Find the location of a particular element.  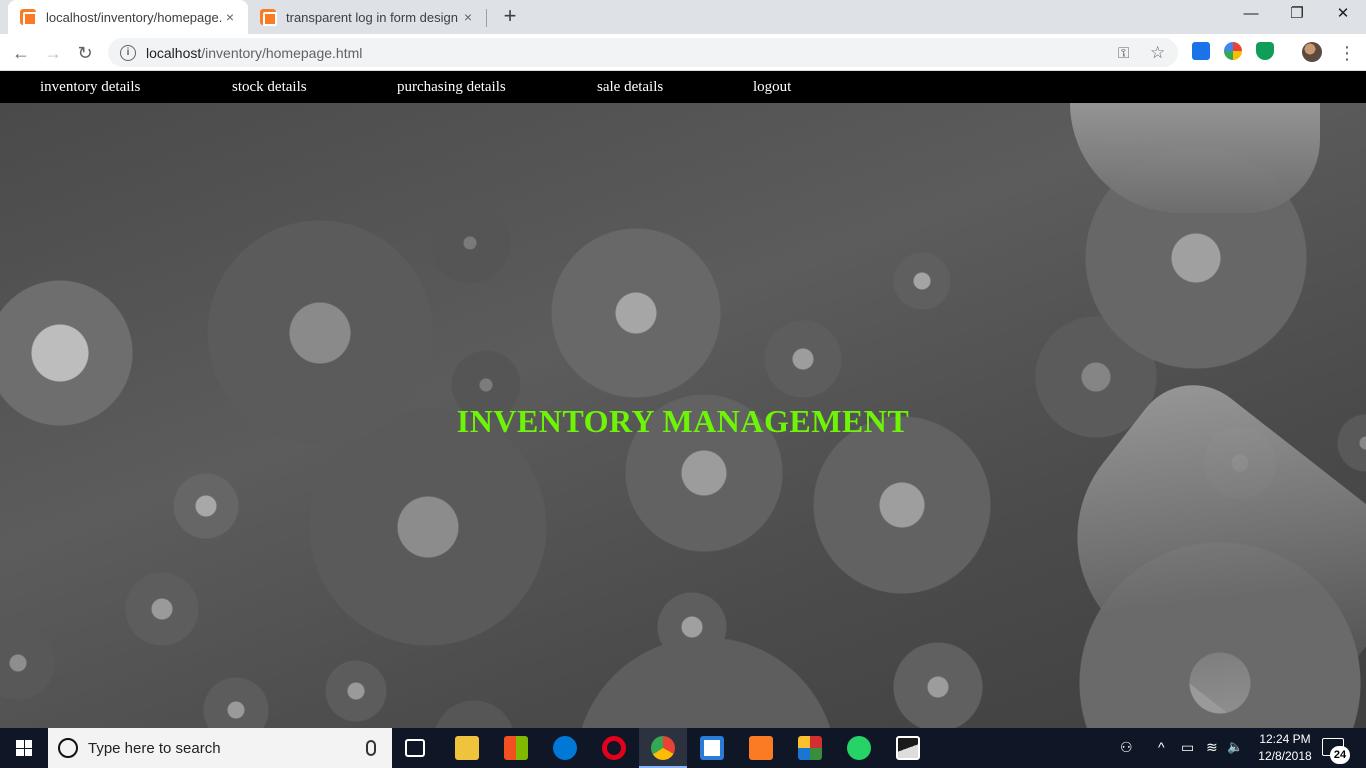

winrar-icon is located at coordinates (810, 748).